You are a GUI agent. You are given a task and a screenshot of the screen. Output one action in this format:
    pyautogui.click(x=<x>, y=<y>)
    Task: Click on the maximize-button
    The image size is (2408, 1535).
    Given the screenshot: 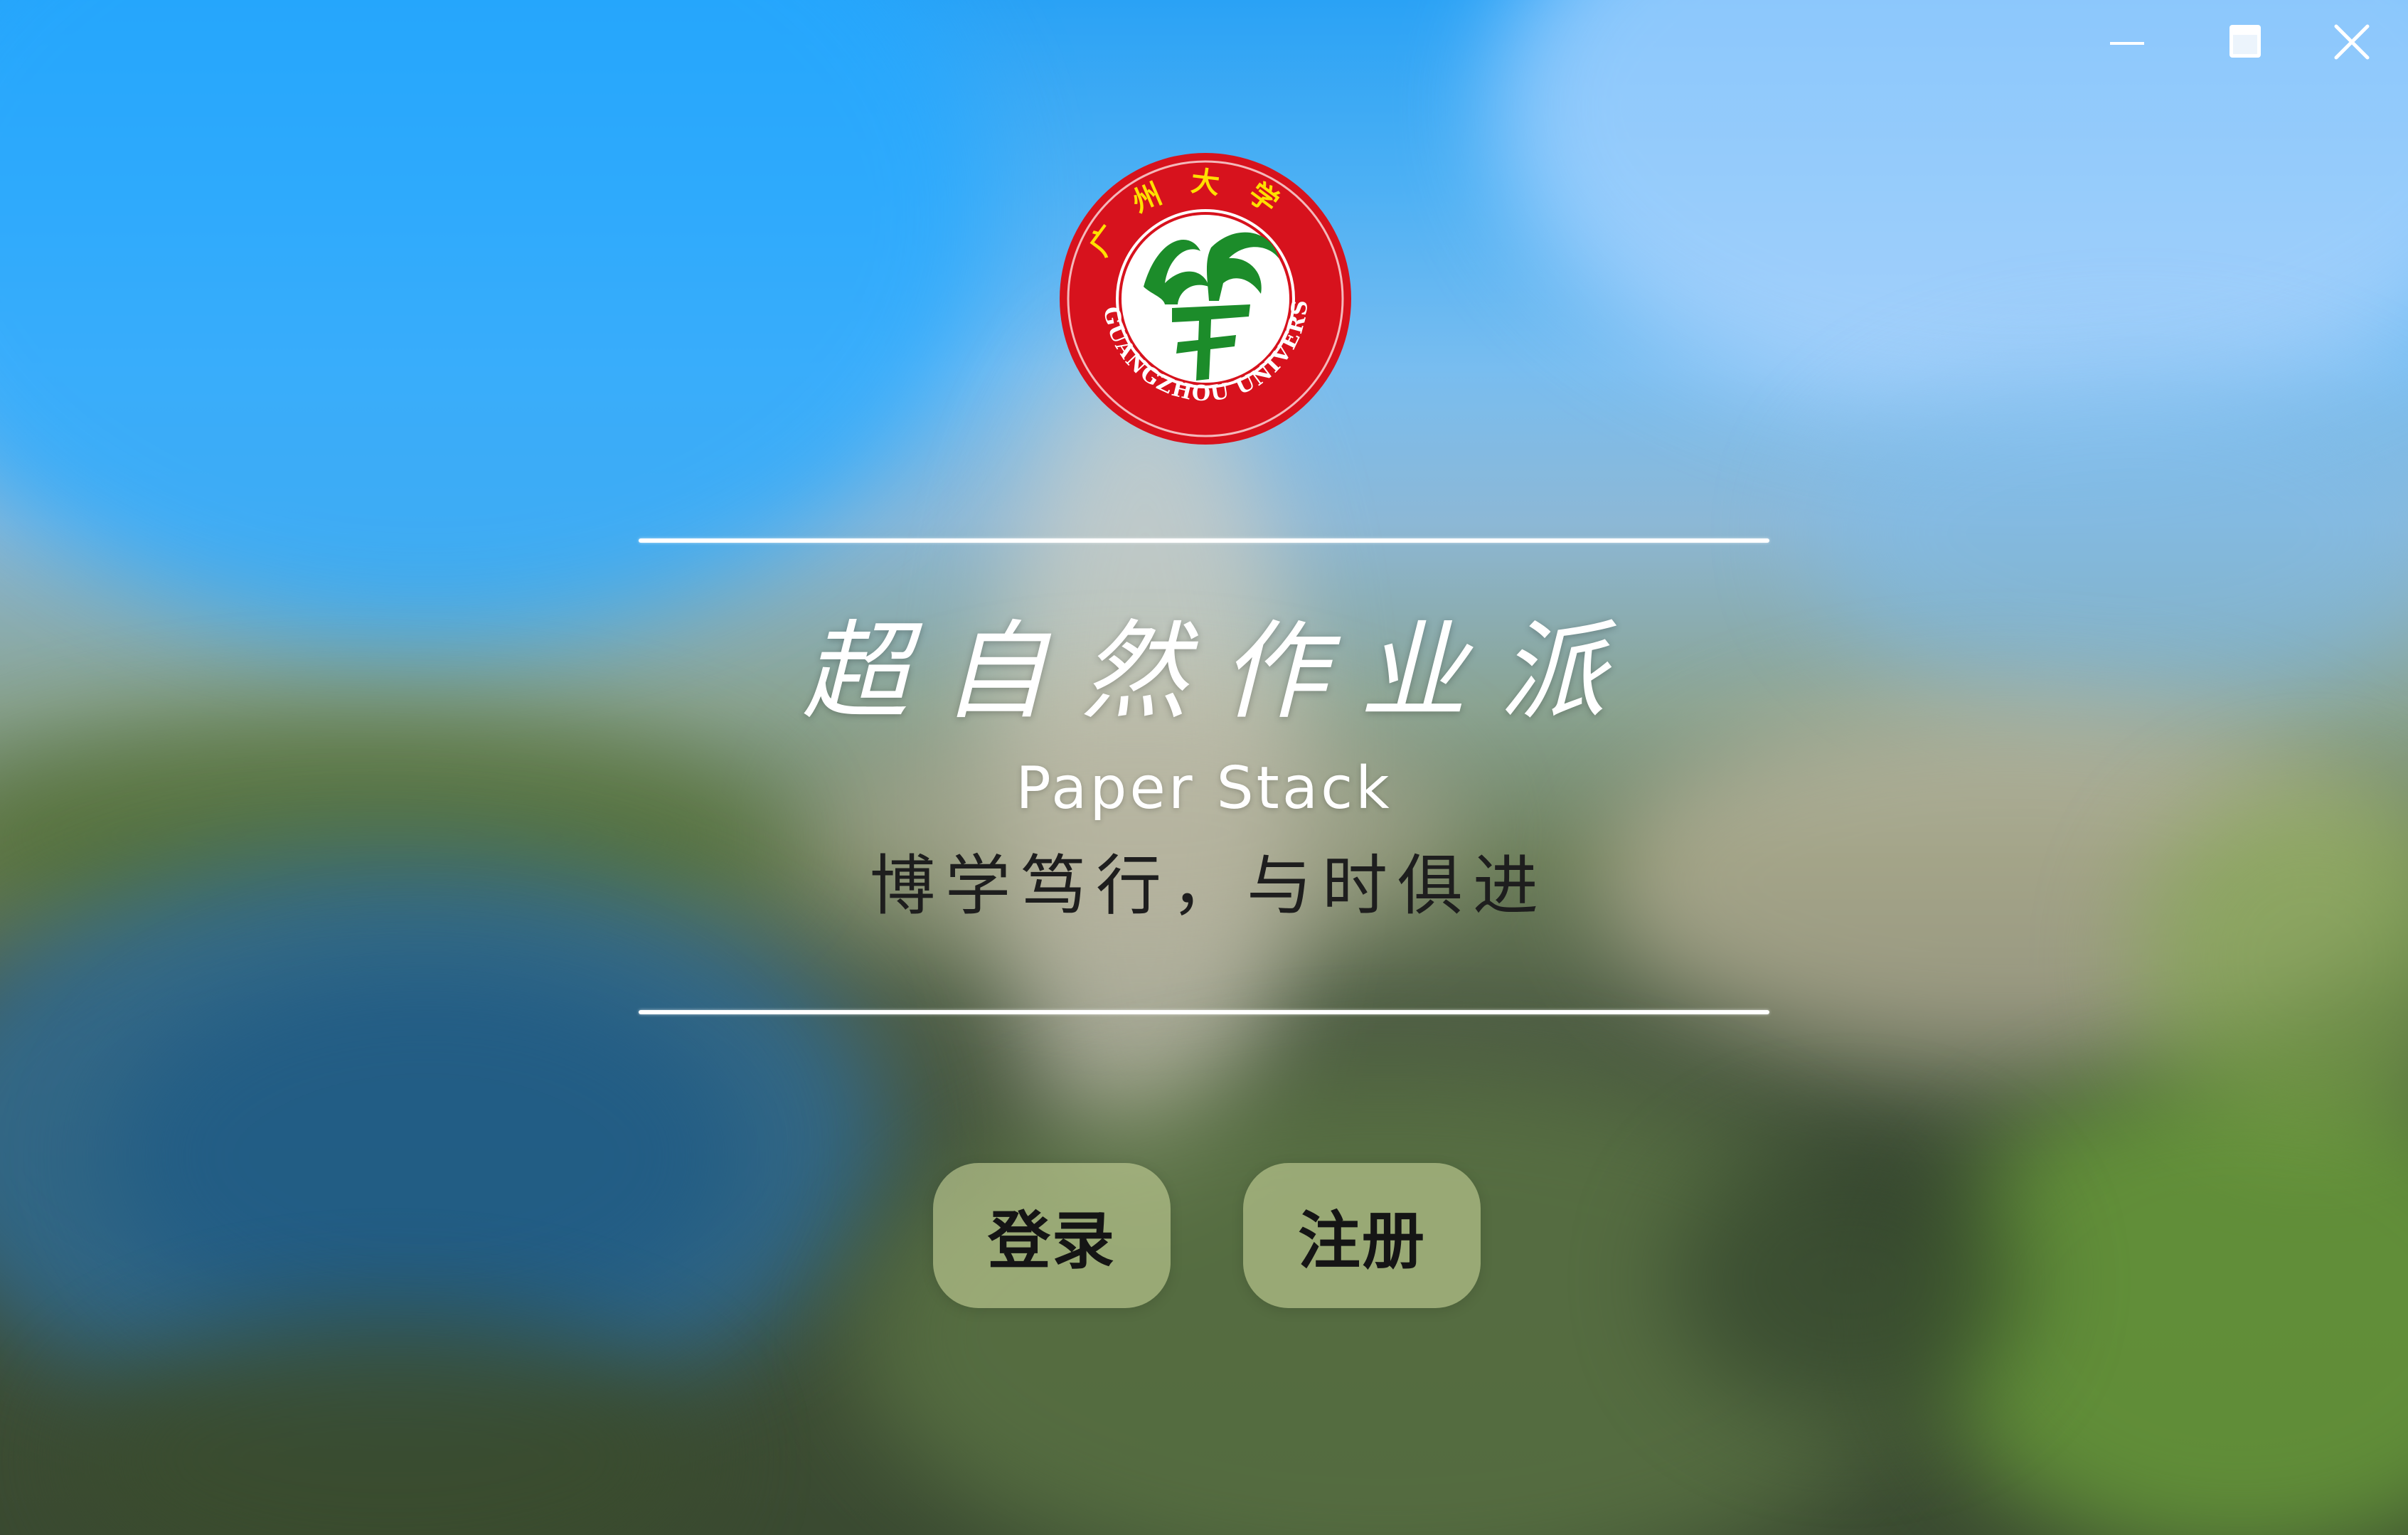 What is the action you would take?
    pyautogui.click(x=2245, y=42)
    